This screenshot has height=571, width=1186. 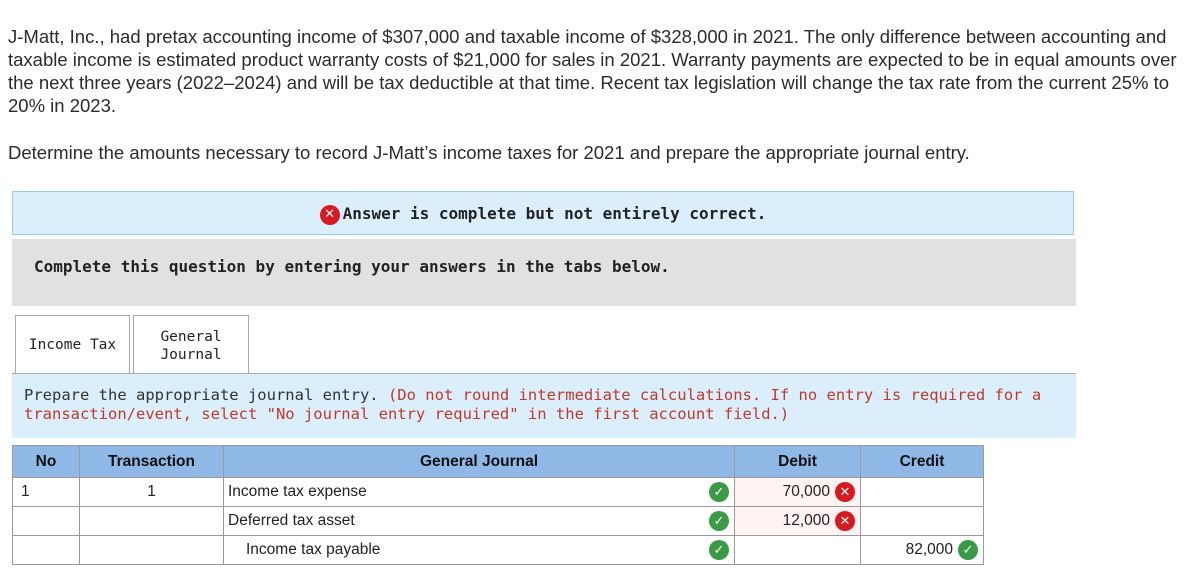 I want to click on header-credit: Credit, so click(x=922, y=461).